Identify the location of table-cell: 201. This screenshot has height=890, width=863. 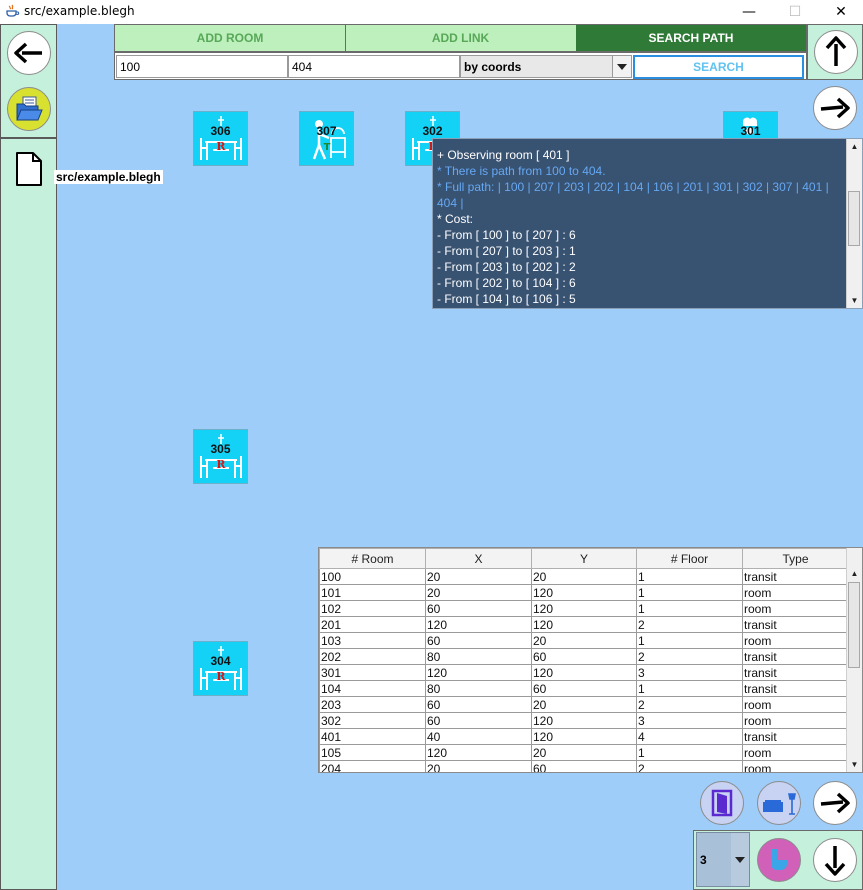
(372, 624).